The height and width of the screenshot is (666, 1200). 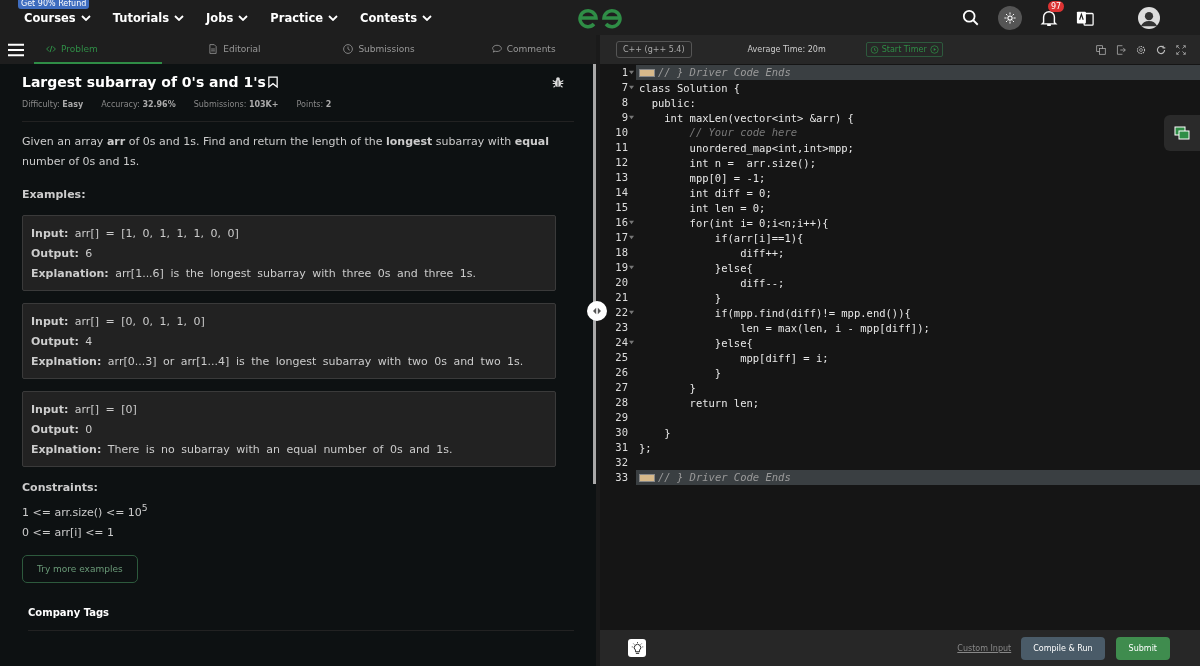 I want to click on code-line: if(mpp.find(diff)!= mpp.end()){, so click(x=812, y=313).